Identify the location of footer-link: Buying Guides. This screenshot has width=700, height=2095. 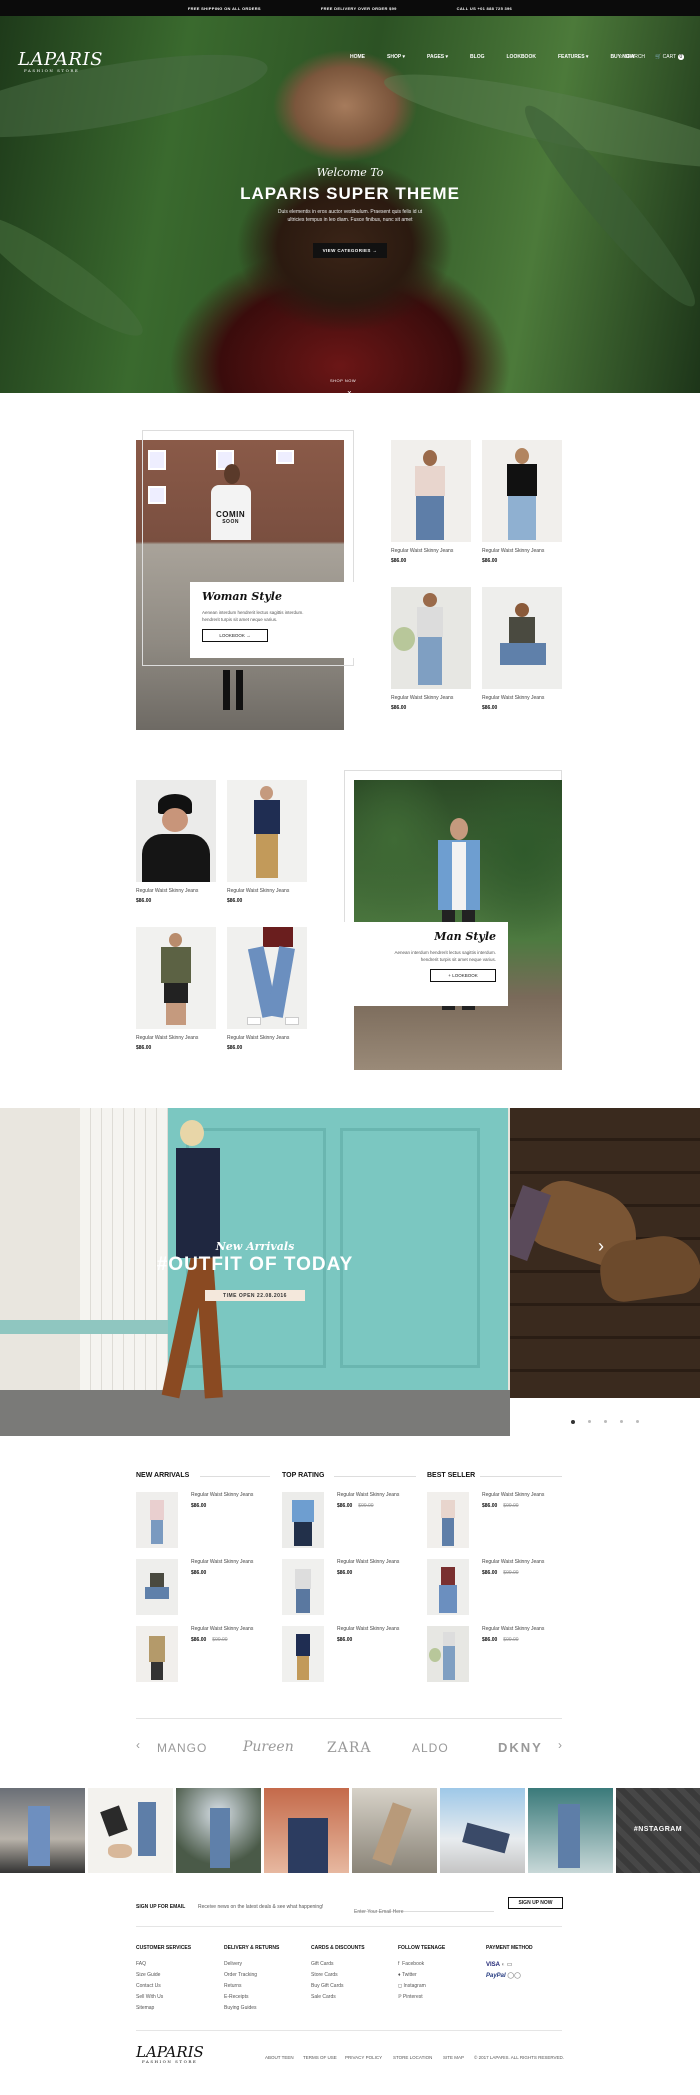
(240, 2008).